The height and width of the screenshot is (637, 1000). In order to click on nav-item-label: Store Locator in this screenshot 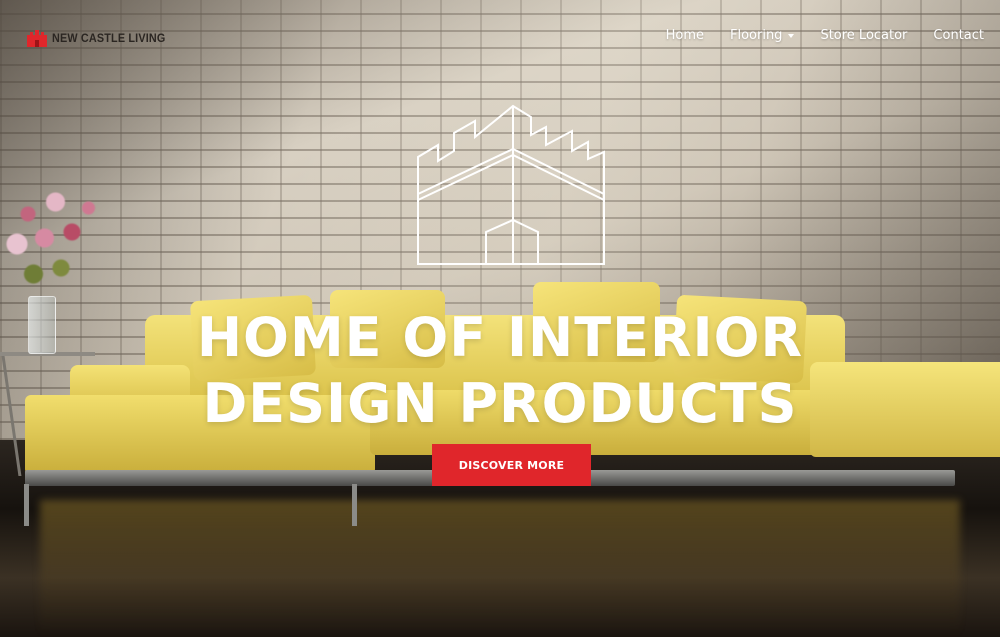, I will do `click(864, 35)`.